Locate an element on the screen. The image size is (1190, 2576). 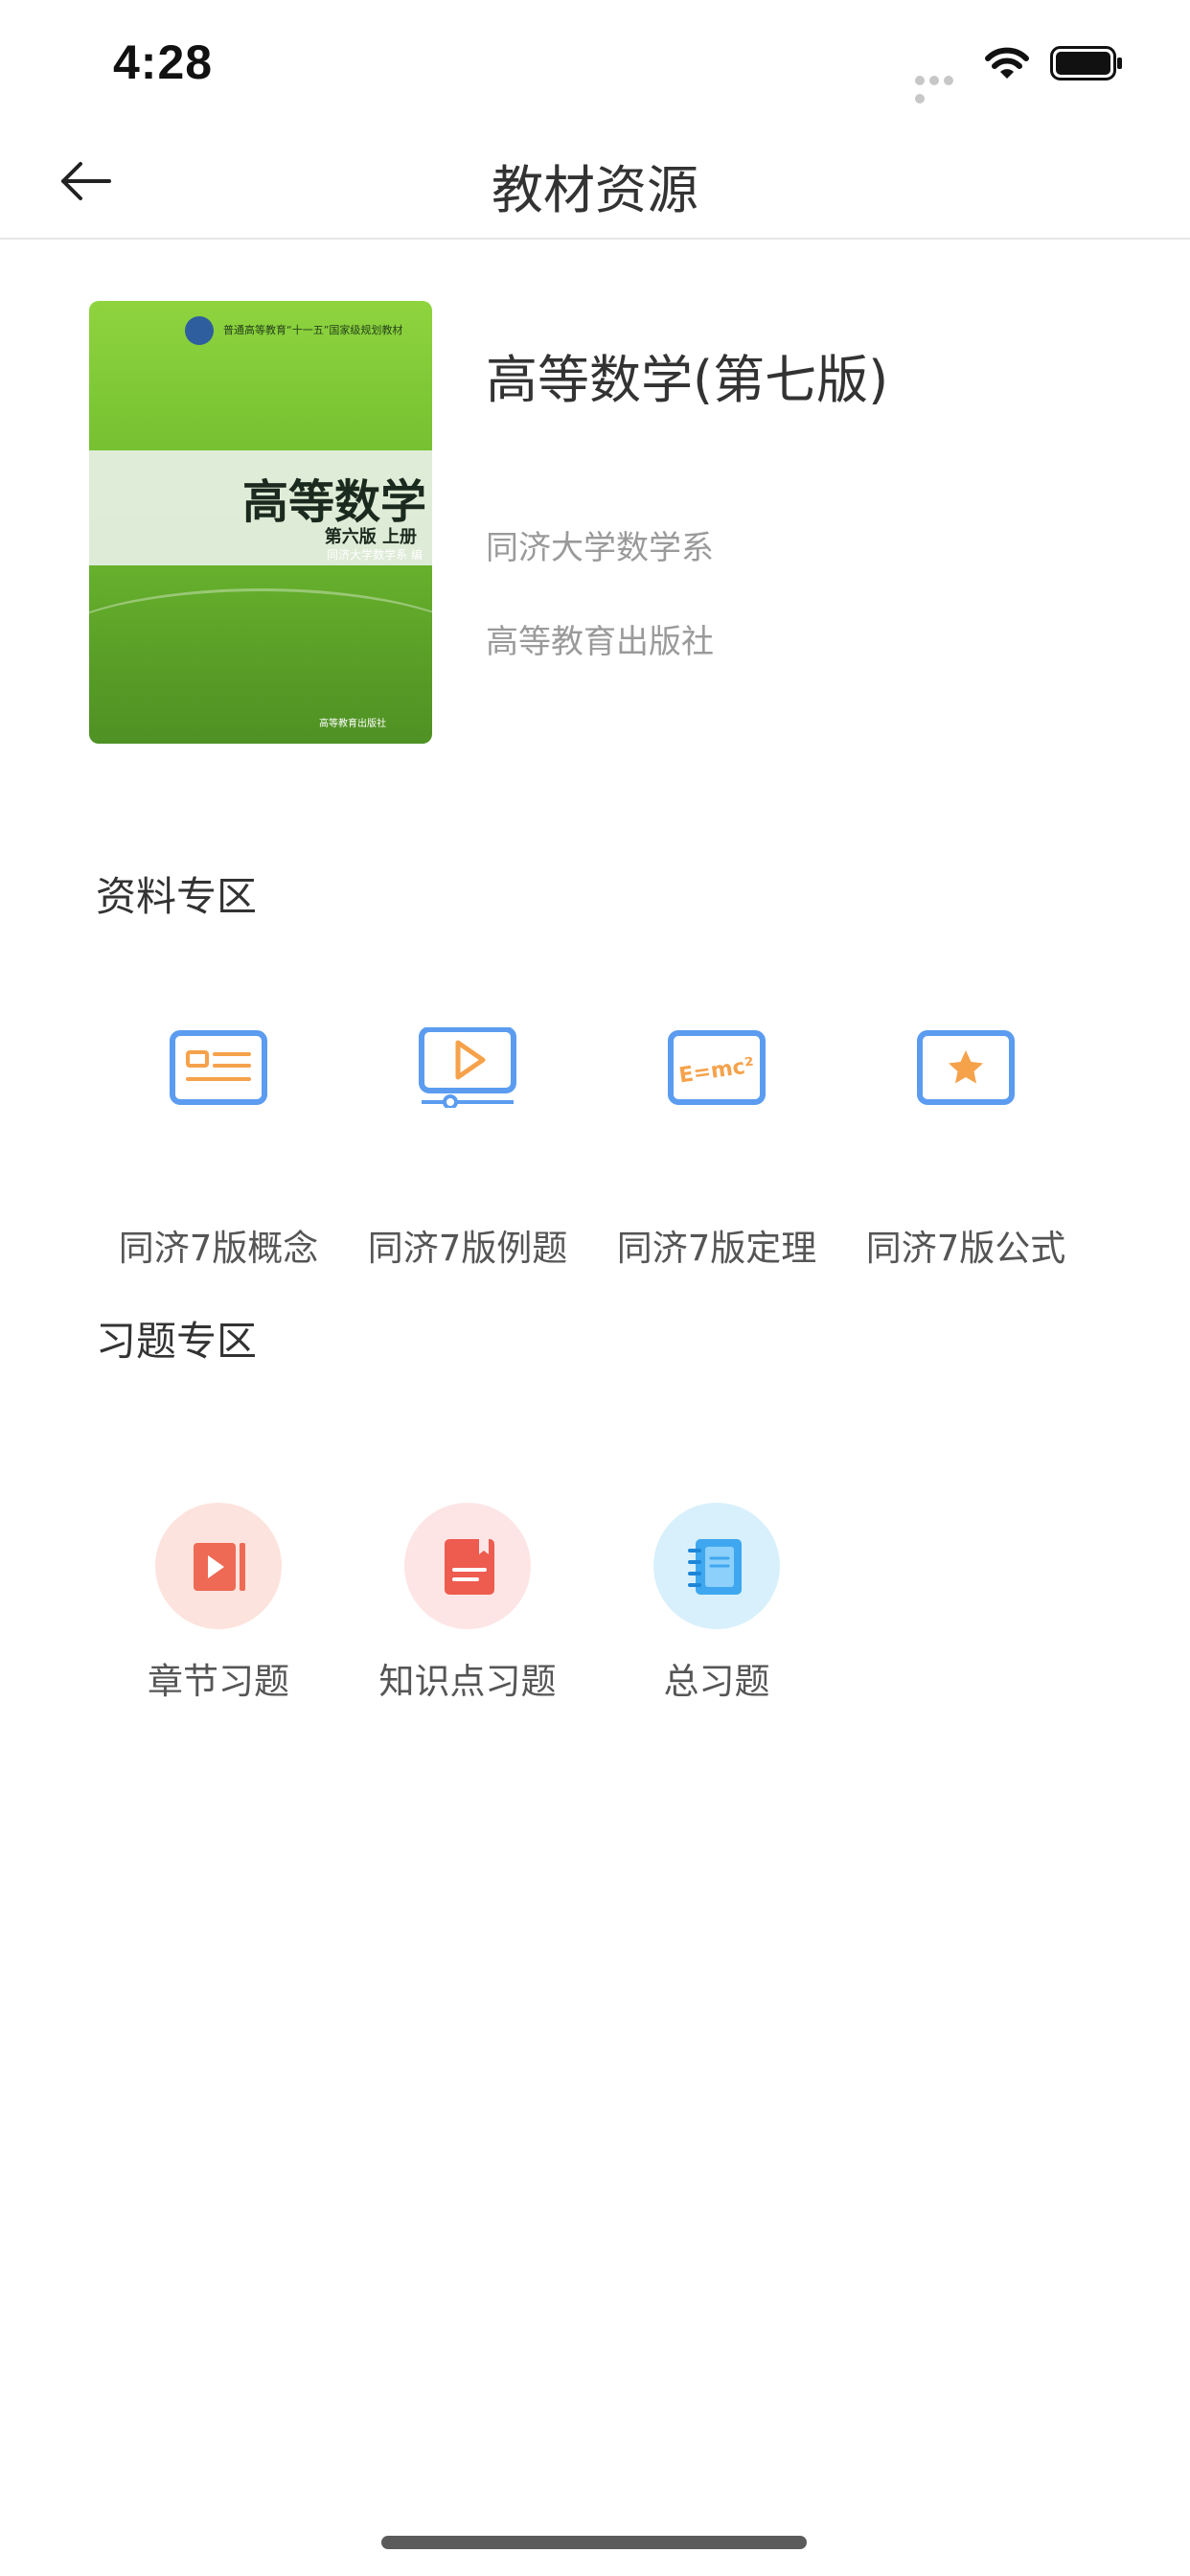
signal-icon is located at coordinates (943, 87).